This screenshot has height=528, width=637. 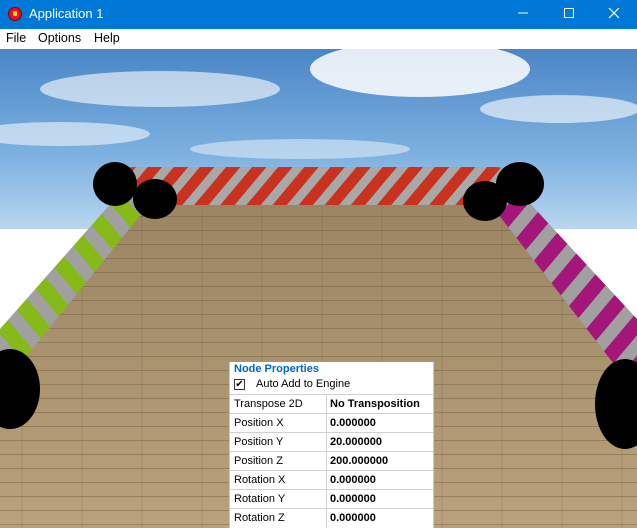 I want to click on property-name: Rotation Y, so click(x=260, y=499).